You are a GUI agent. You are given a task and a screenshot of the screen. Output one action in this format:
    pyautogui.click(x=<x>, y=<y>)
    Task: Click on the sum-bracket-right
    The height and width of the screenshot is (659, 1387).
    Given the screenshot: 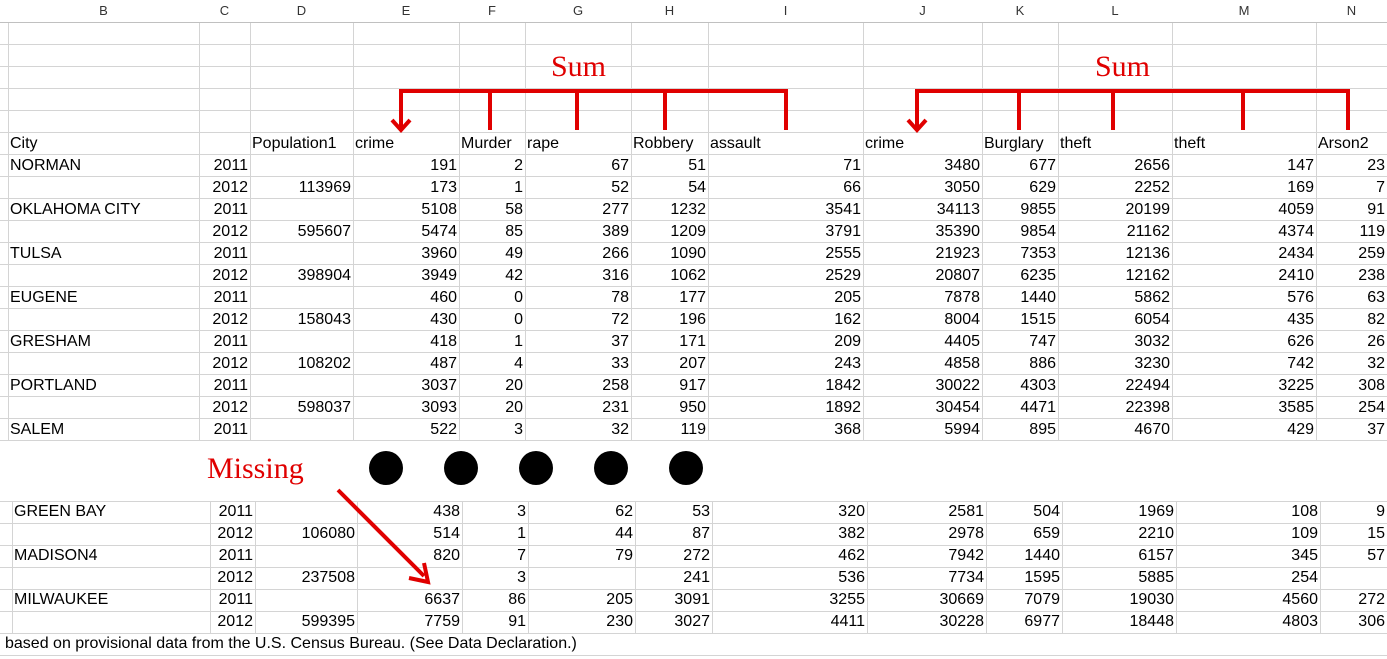 What is the action you would take?
    pyautogui.click(x=1128, y=111)
    